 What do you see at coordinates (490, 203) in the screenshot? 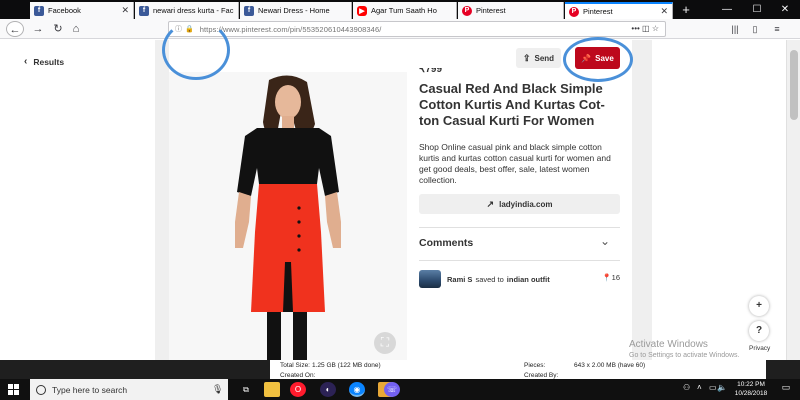
I see `arrow-up-right-icon: ↗` at bounding box center [490, 203].